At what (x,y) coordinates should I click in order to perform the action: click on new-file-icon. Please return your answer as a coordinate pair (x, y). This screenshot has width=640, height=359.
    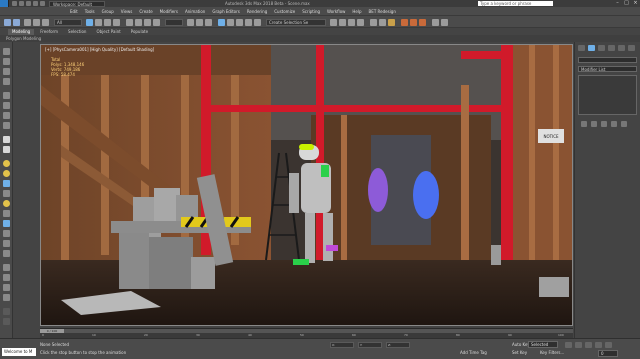
    Looking at the image, I should click on (14, 3).